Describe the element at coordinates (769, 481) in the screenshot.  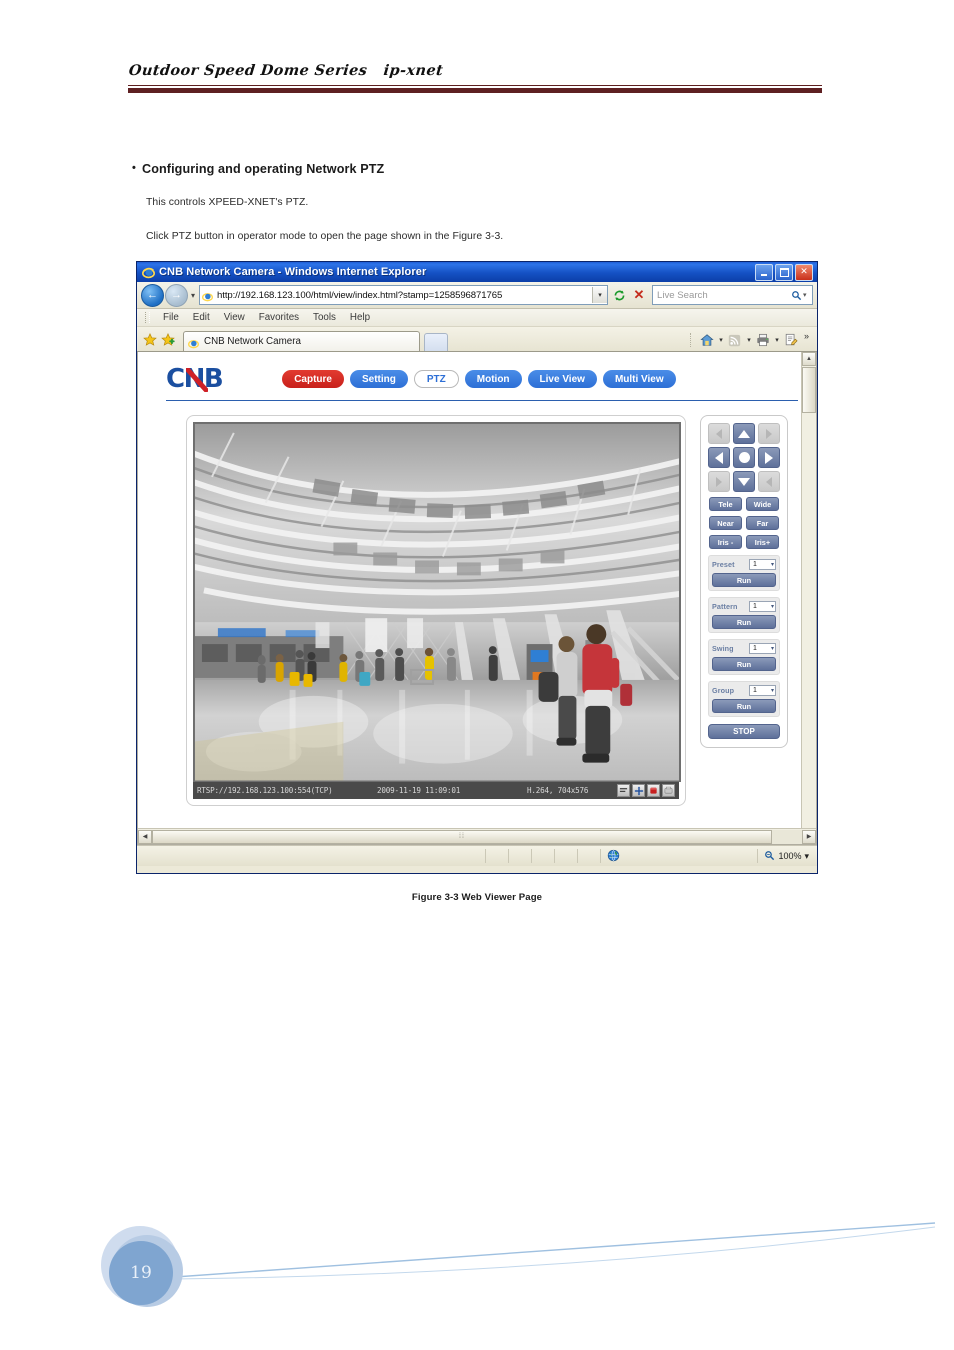
I see `ptz-down-right-button` at that location.